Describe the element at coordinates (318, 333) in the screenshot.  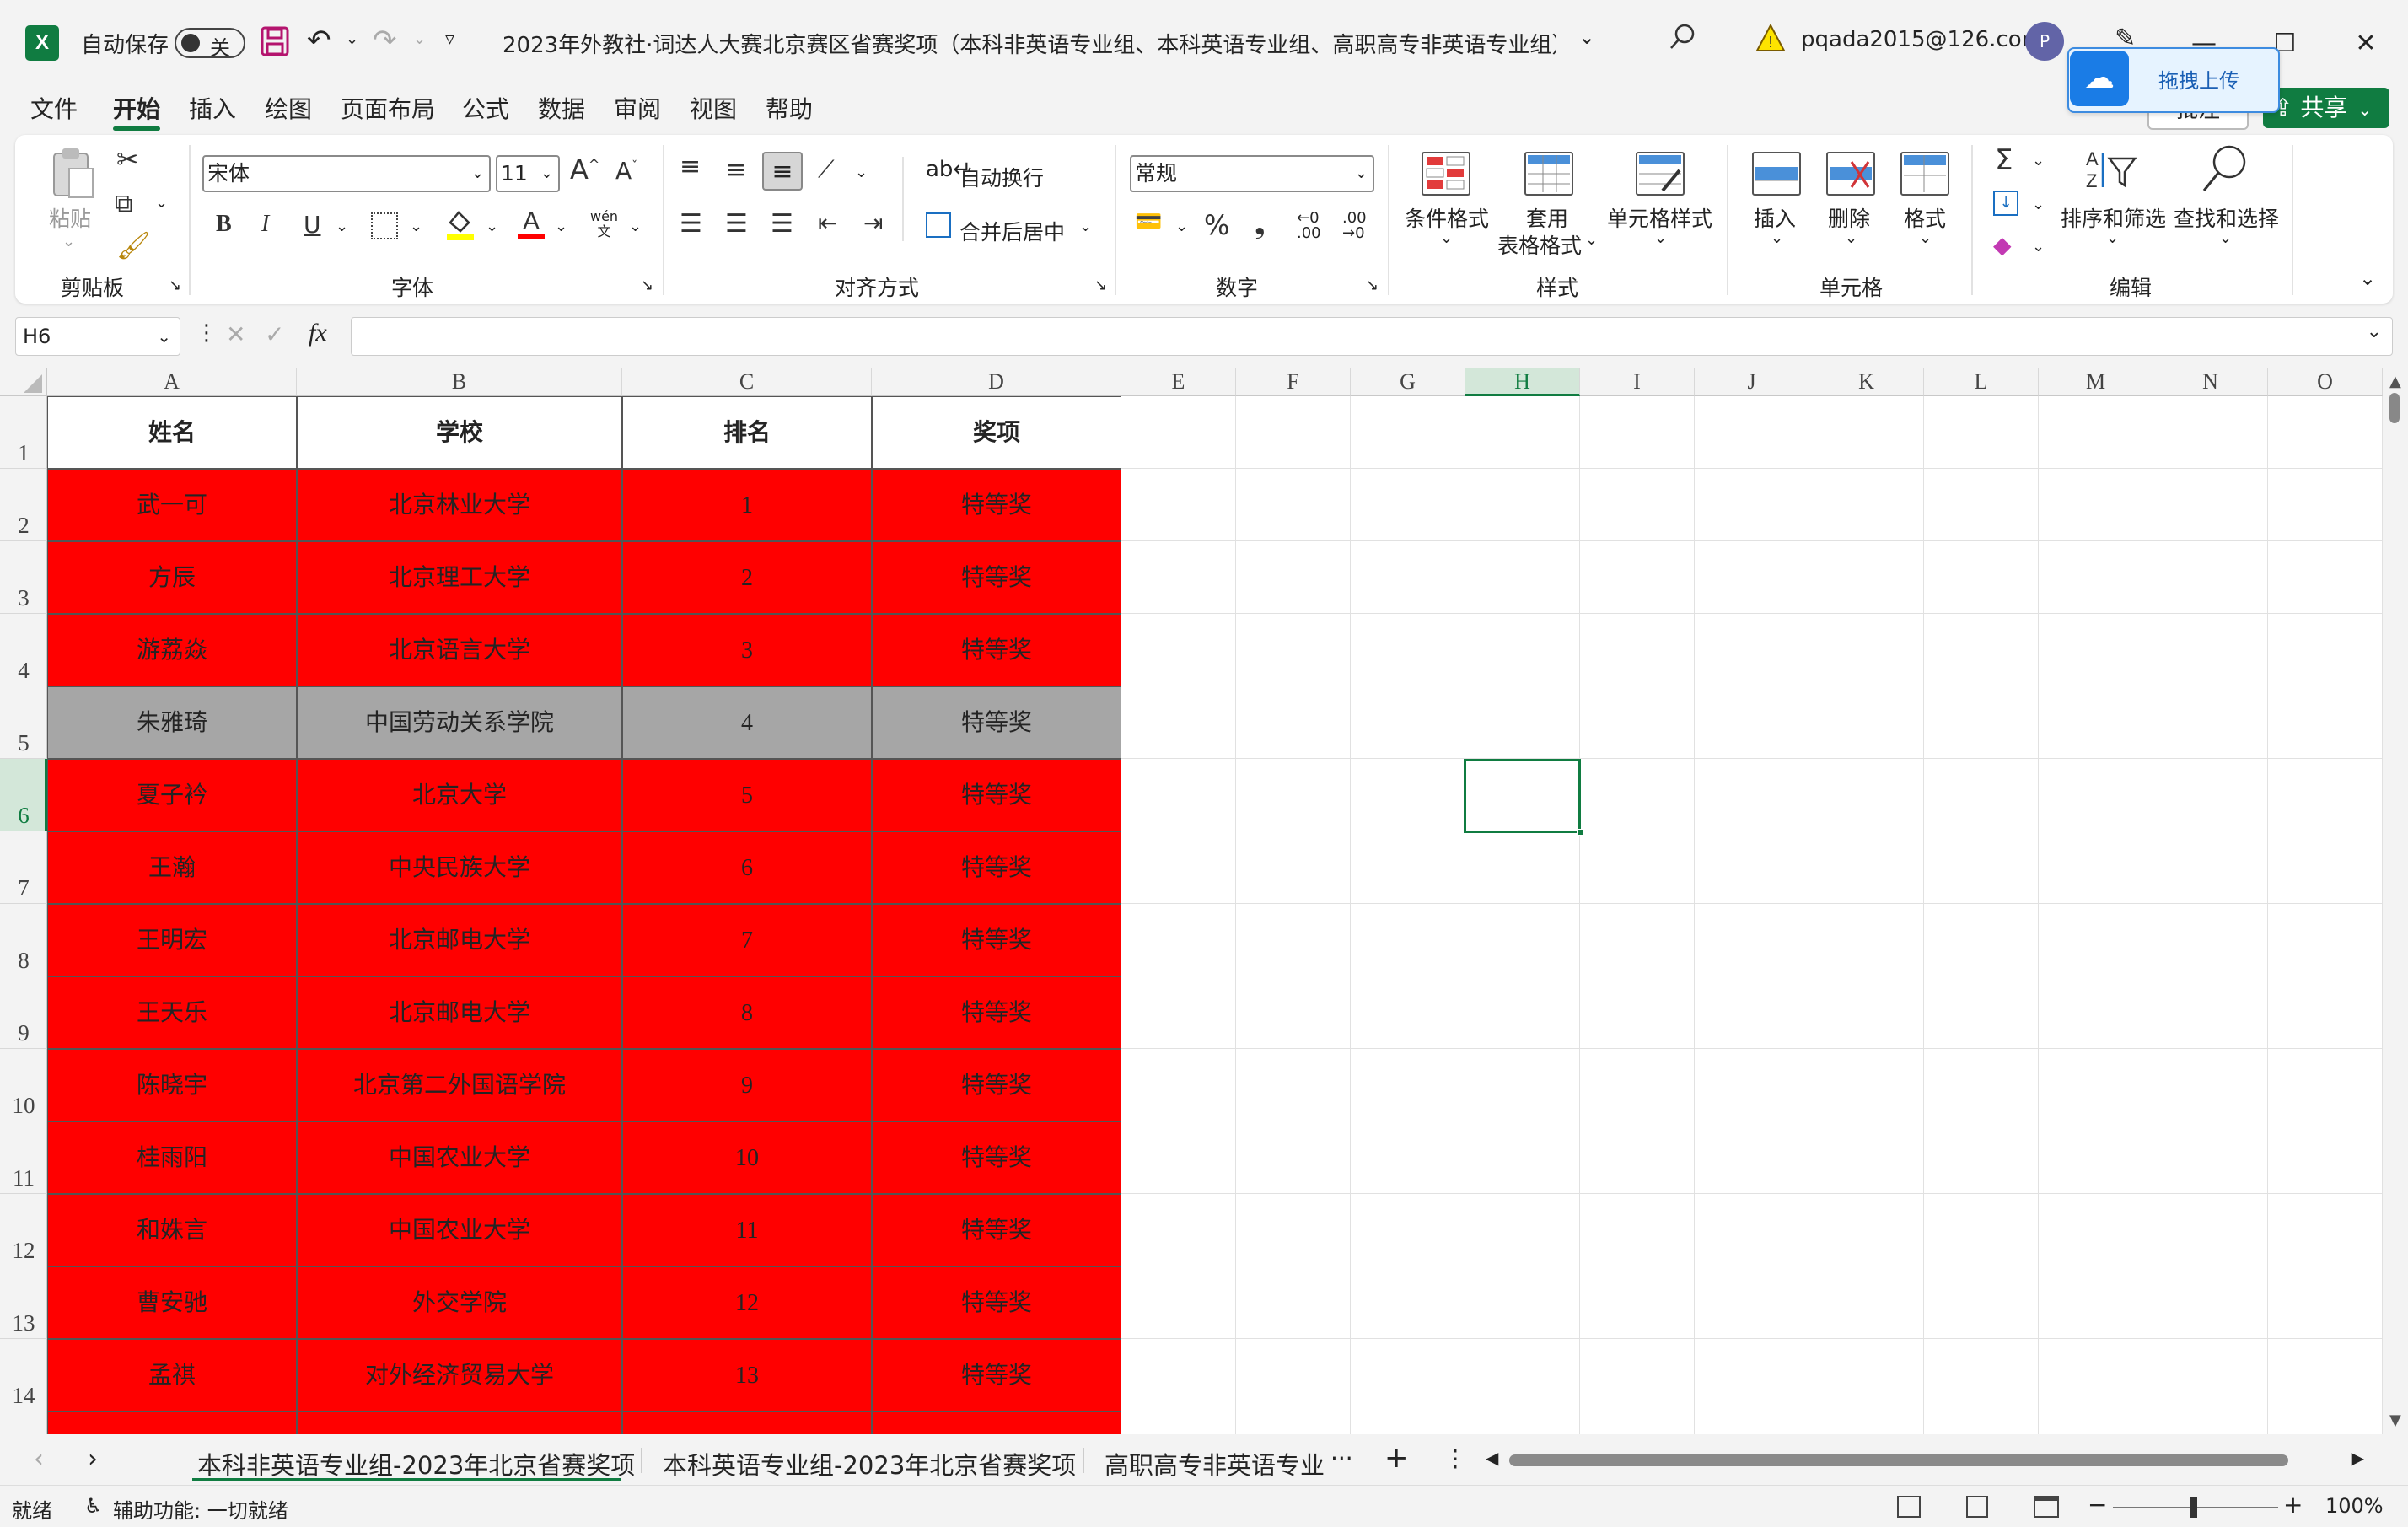
I see `insert-function-icon: fx` at that location.